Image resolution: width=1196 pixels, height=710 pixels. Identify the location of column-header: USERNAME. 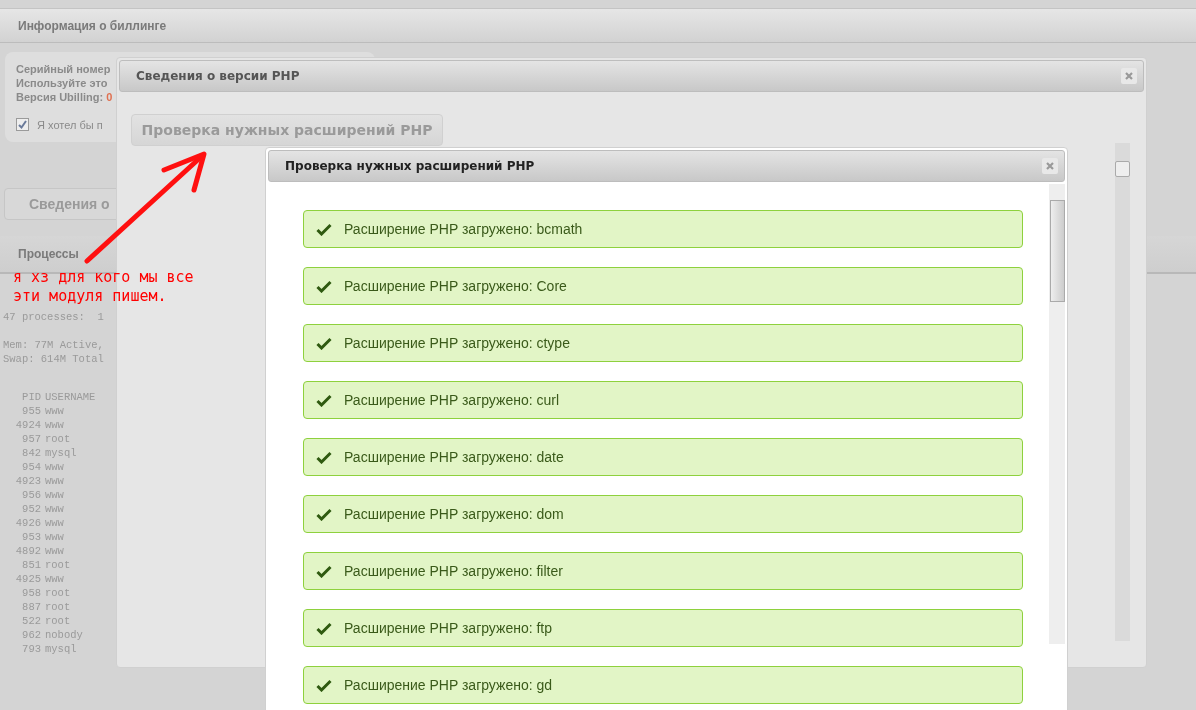
(70, 397).